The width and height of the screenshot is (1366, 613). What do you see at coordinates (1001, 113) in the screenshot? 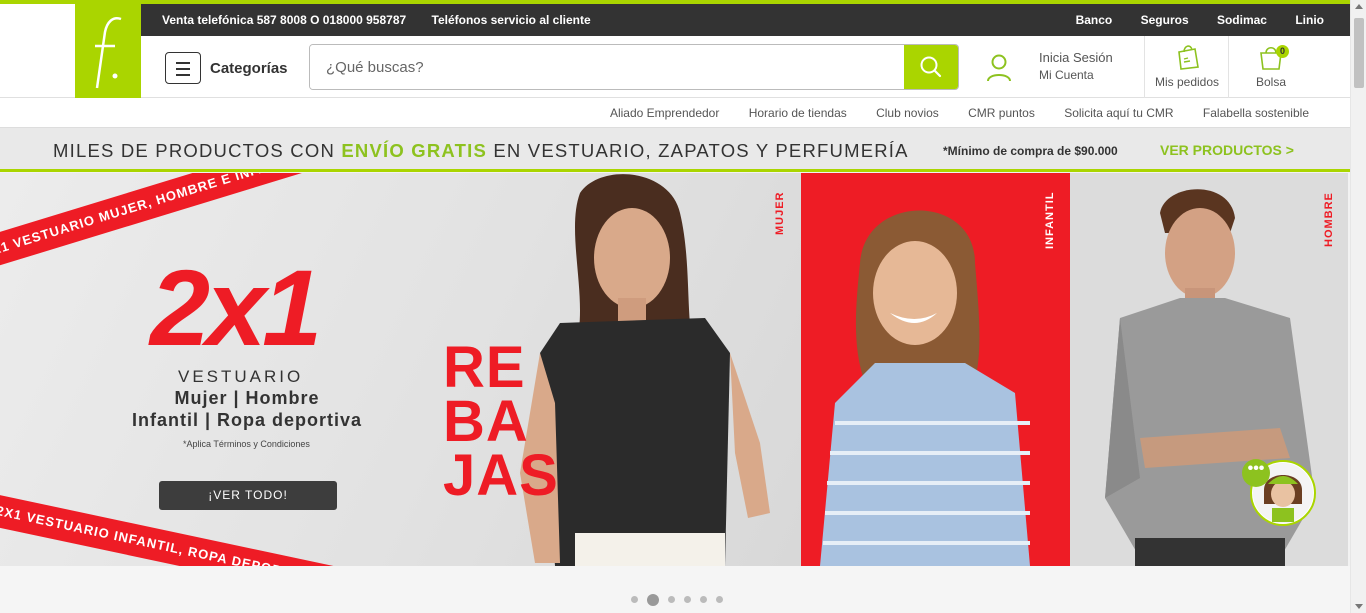
I see `subnav-cmr-puntos: CMR puntos` at bounding box center [1001, 113].